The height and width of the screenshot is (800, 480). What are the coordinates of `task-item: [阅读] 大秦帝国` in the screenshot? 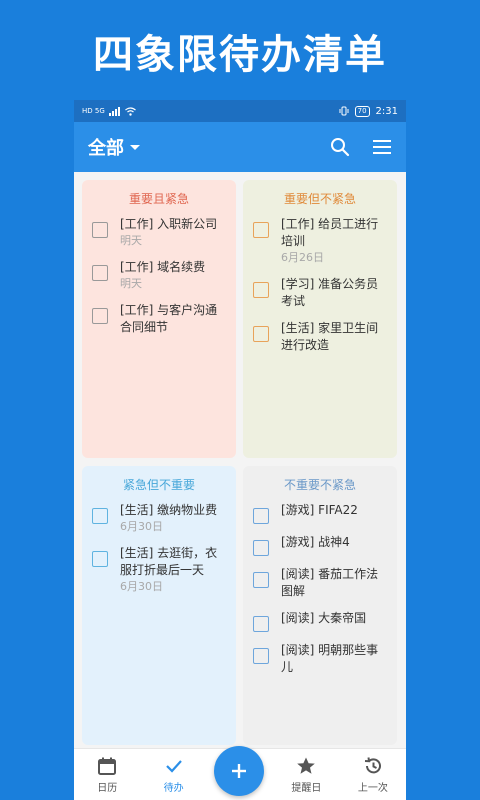 It's located at (320, 621).